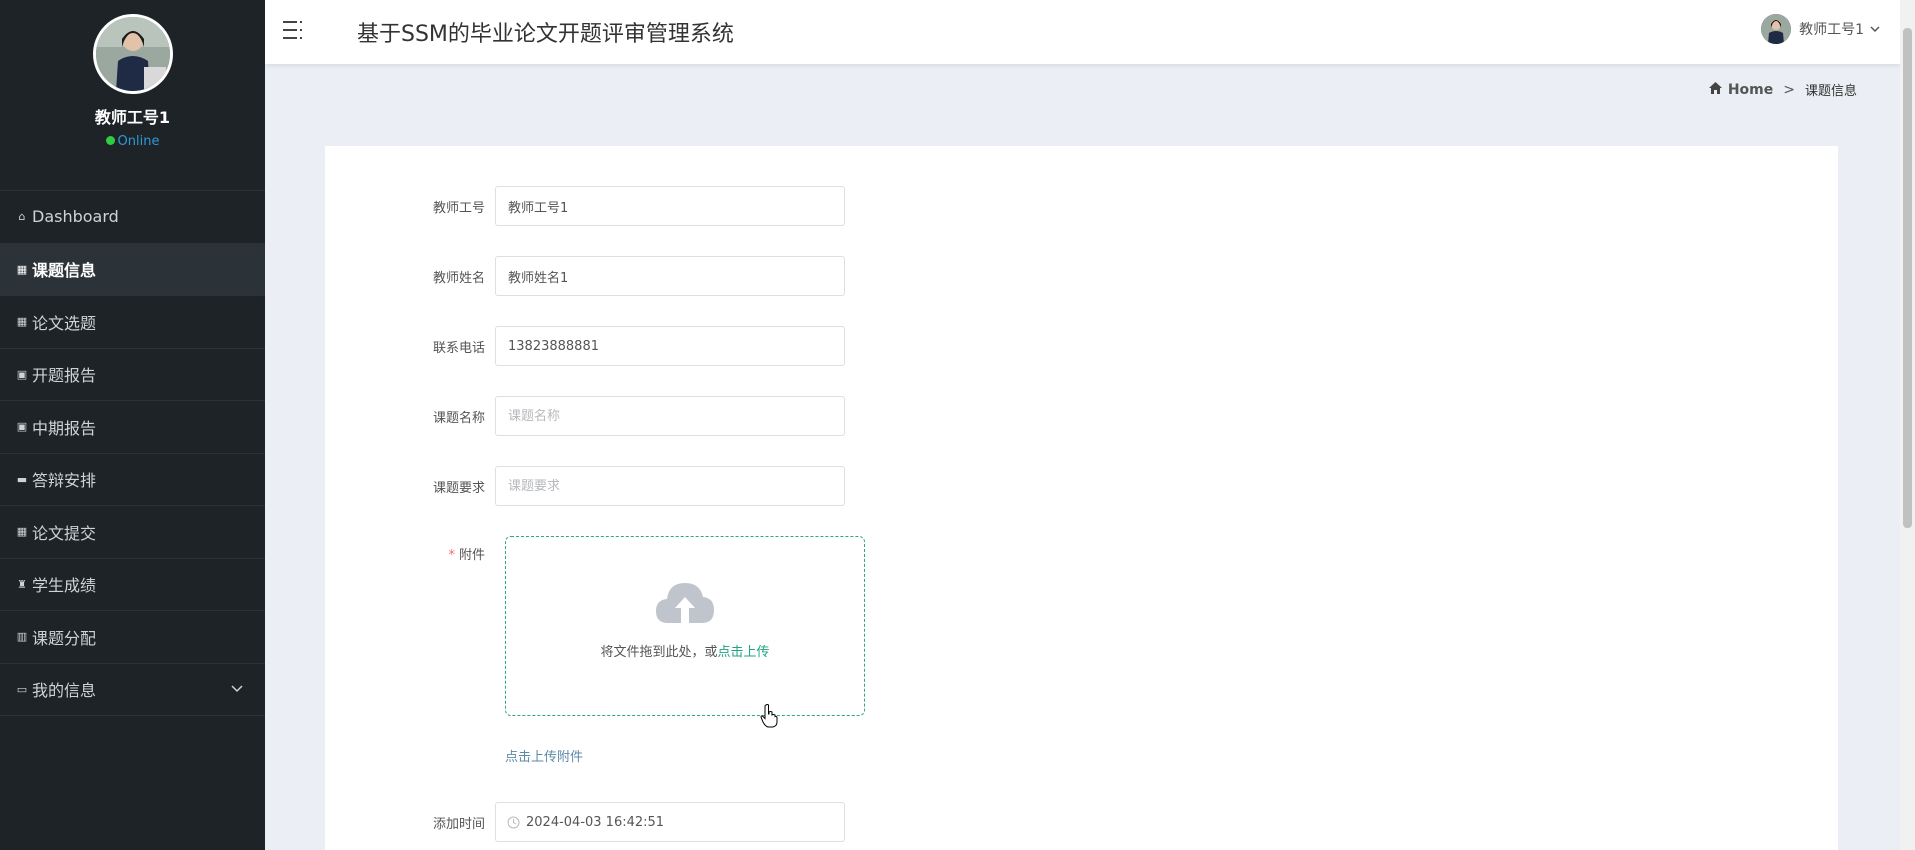  I want to click on topic-name-label: 课题名称, so click(458, 418).